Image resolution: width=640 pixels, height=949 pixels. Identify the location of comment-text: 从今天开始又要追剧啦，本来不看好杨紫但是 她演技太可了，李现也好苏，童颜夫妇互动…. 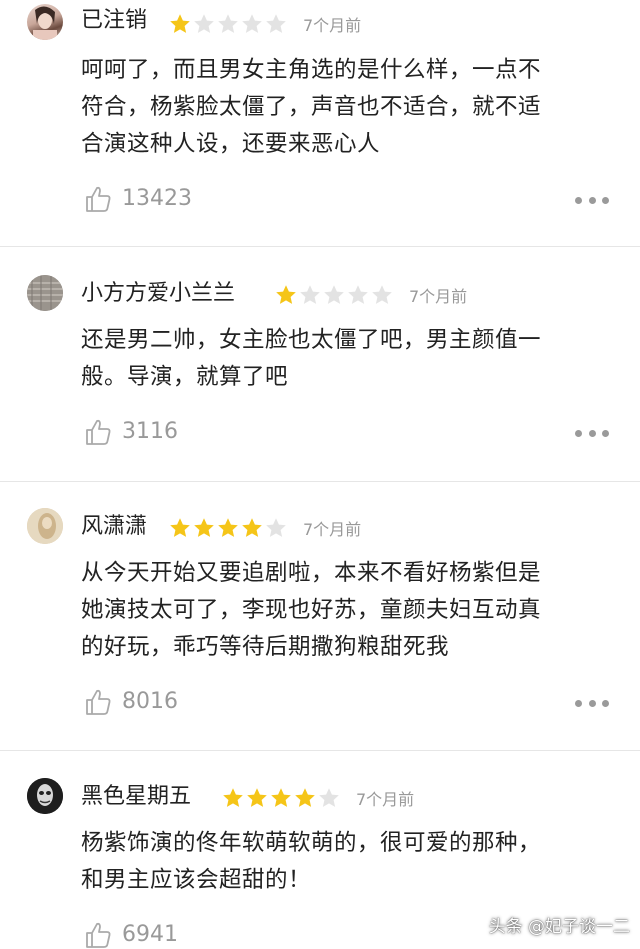
(355, 610).